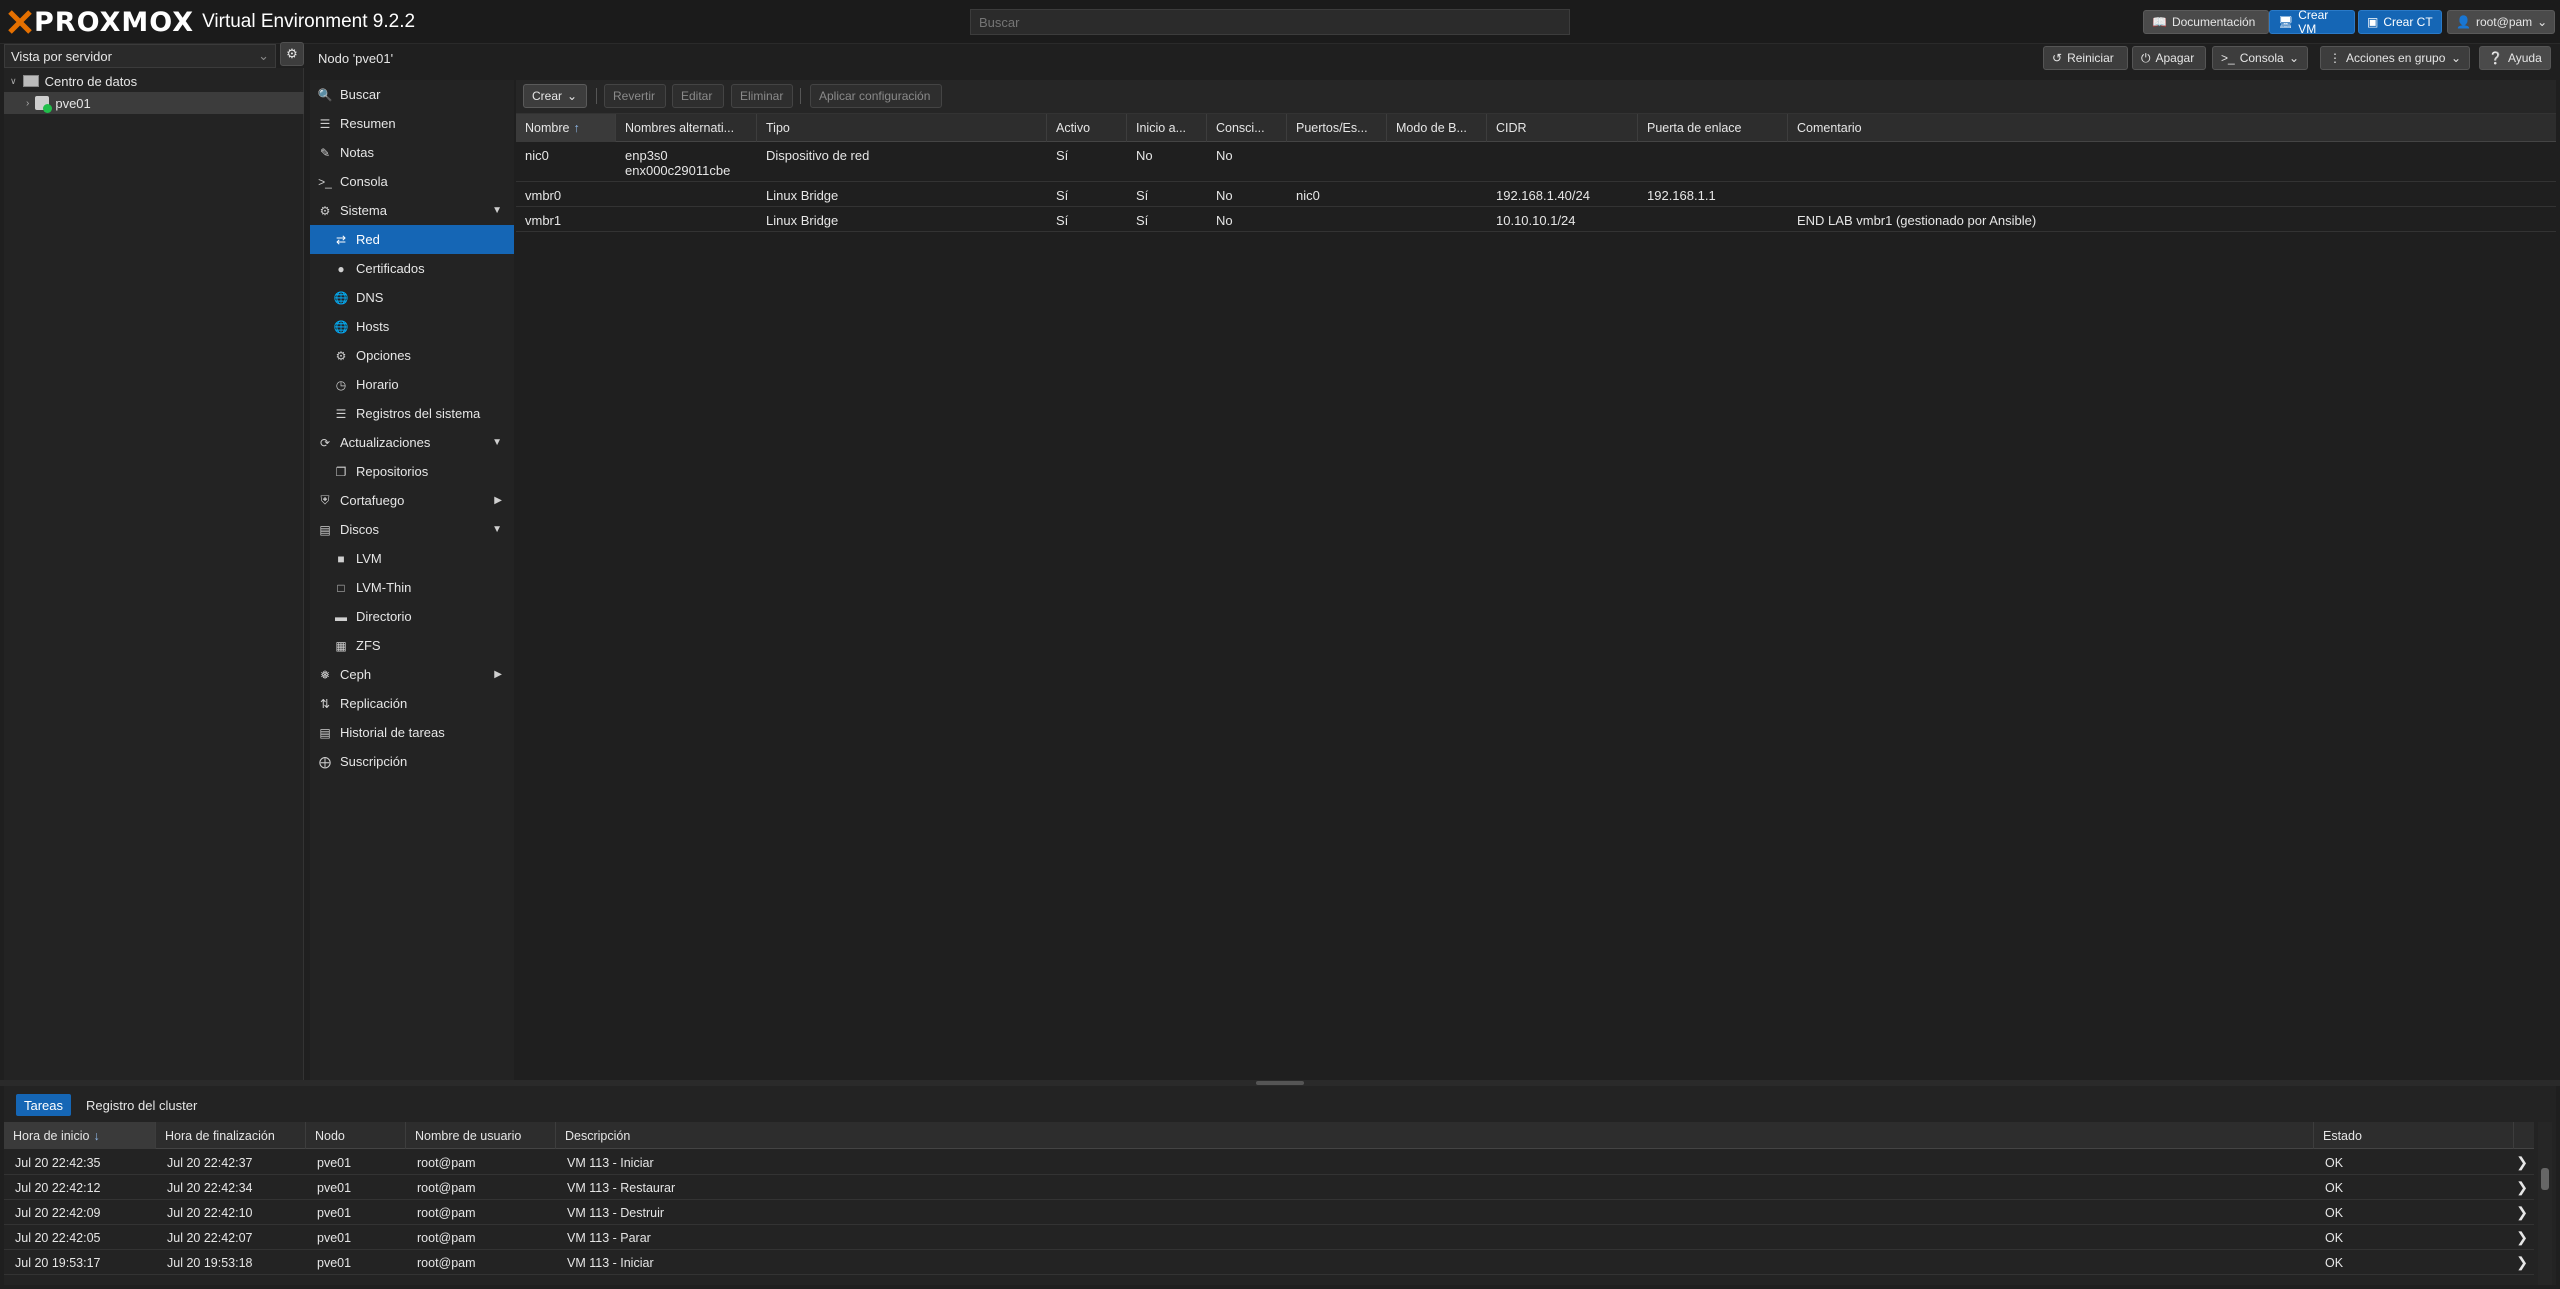 This screenshot has width=2560, height=1289. I want to click on cell-end: Jul 20 22:42:07, so click(210, 1237).